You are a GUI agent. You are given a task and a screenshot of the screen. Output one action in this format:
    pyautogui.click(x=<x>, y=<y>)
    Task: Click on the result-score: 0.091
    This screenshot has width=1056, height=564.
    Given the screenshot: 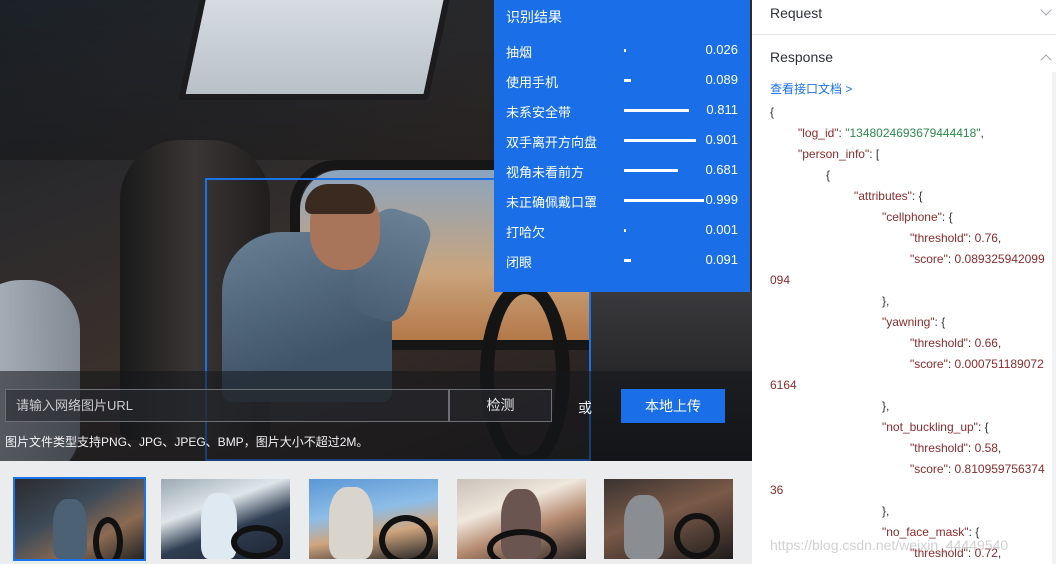 What is the action you would take?
    pyautogui.click(x=721, y=259)
    